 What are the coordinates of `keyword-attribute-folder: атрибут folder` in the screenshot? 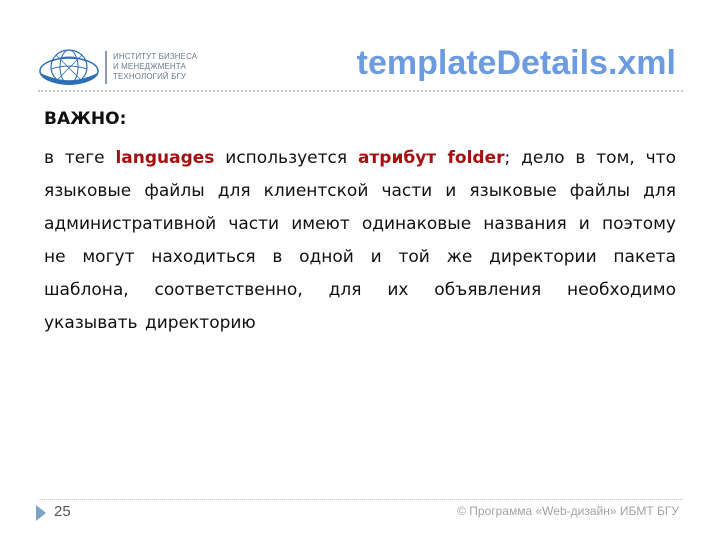 It's located at (431, 158).